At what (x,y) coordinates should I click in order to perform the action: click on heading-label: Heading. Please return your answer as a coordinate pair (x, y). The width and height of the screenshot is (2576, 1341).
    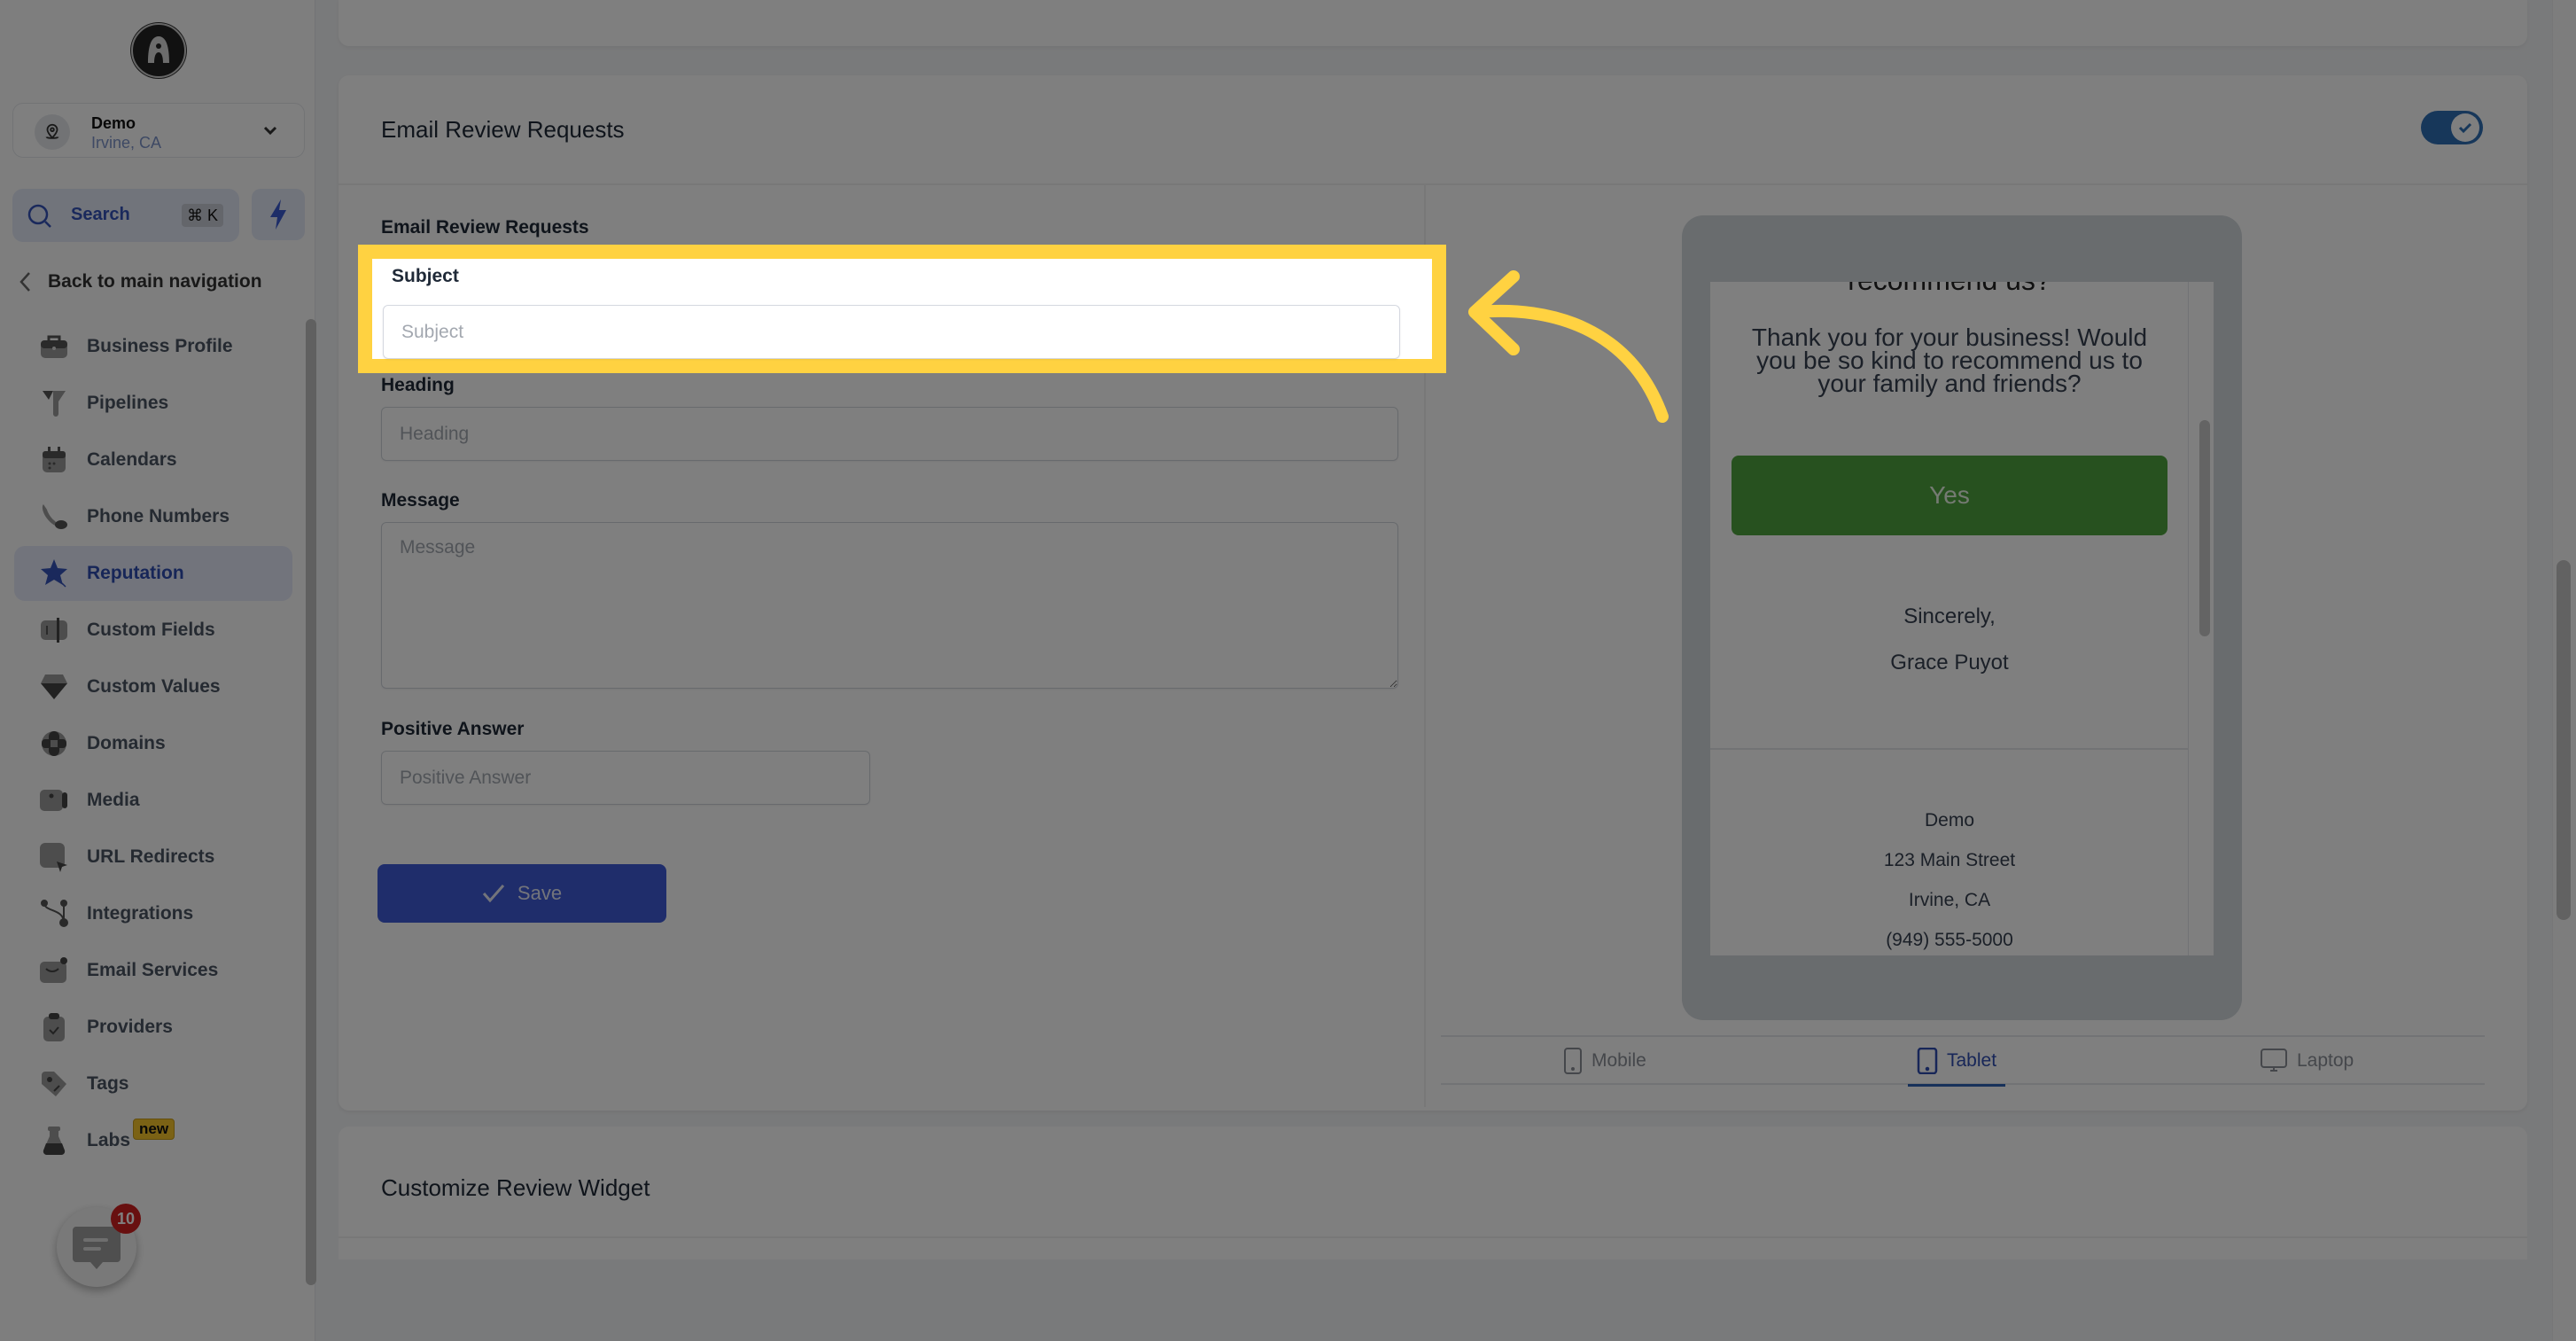
    Looking at the image, I should click on (418, 385).